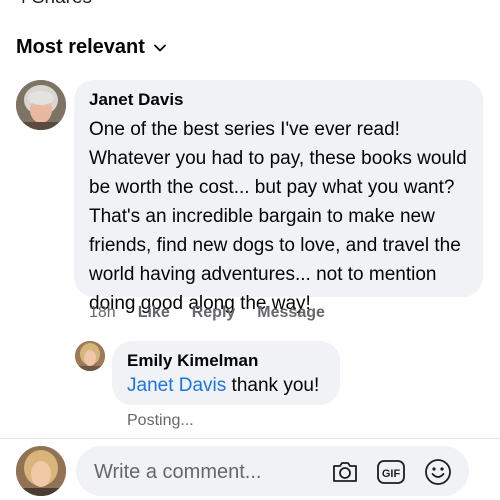 This screenshot has width=500, height=500. I want to click on emily-avatar-image, so click(90, 356).